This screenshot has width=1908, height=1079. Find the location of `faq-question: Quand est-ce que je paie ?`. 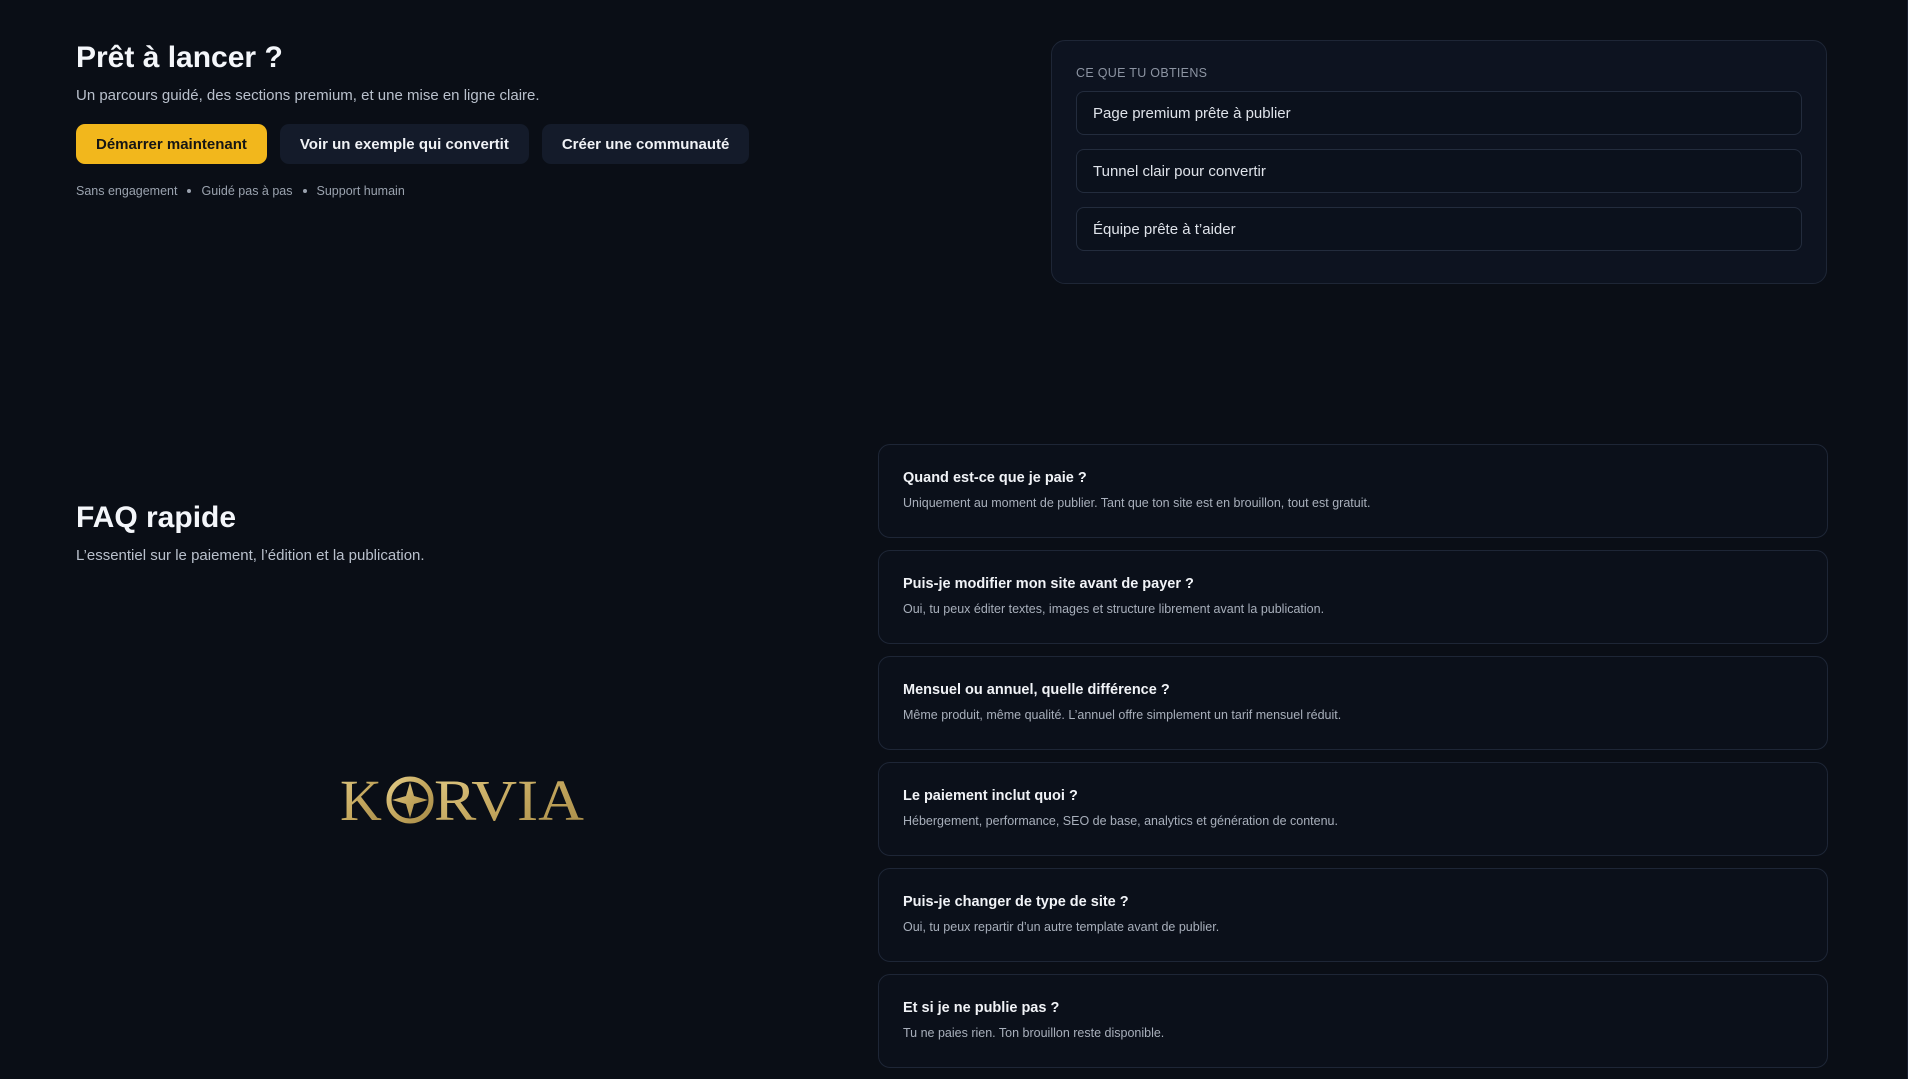

faq-question: Quand est-ce que je paie ? is located at coordinates (995, 478).